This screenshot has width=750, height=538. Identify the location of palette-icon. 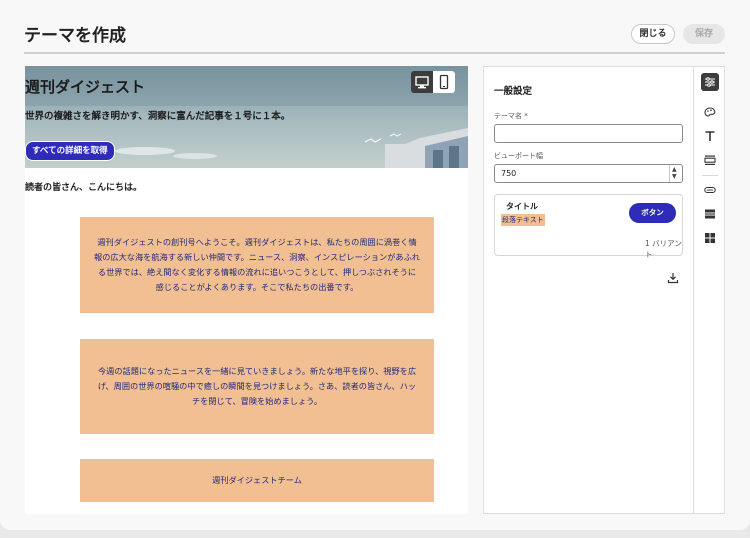
(710, 112).